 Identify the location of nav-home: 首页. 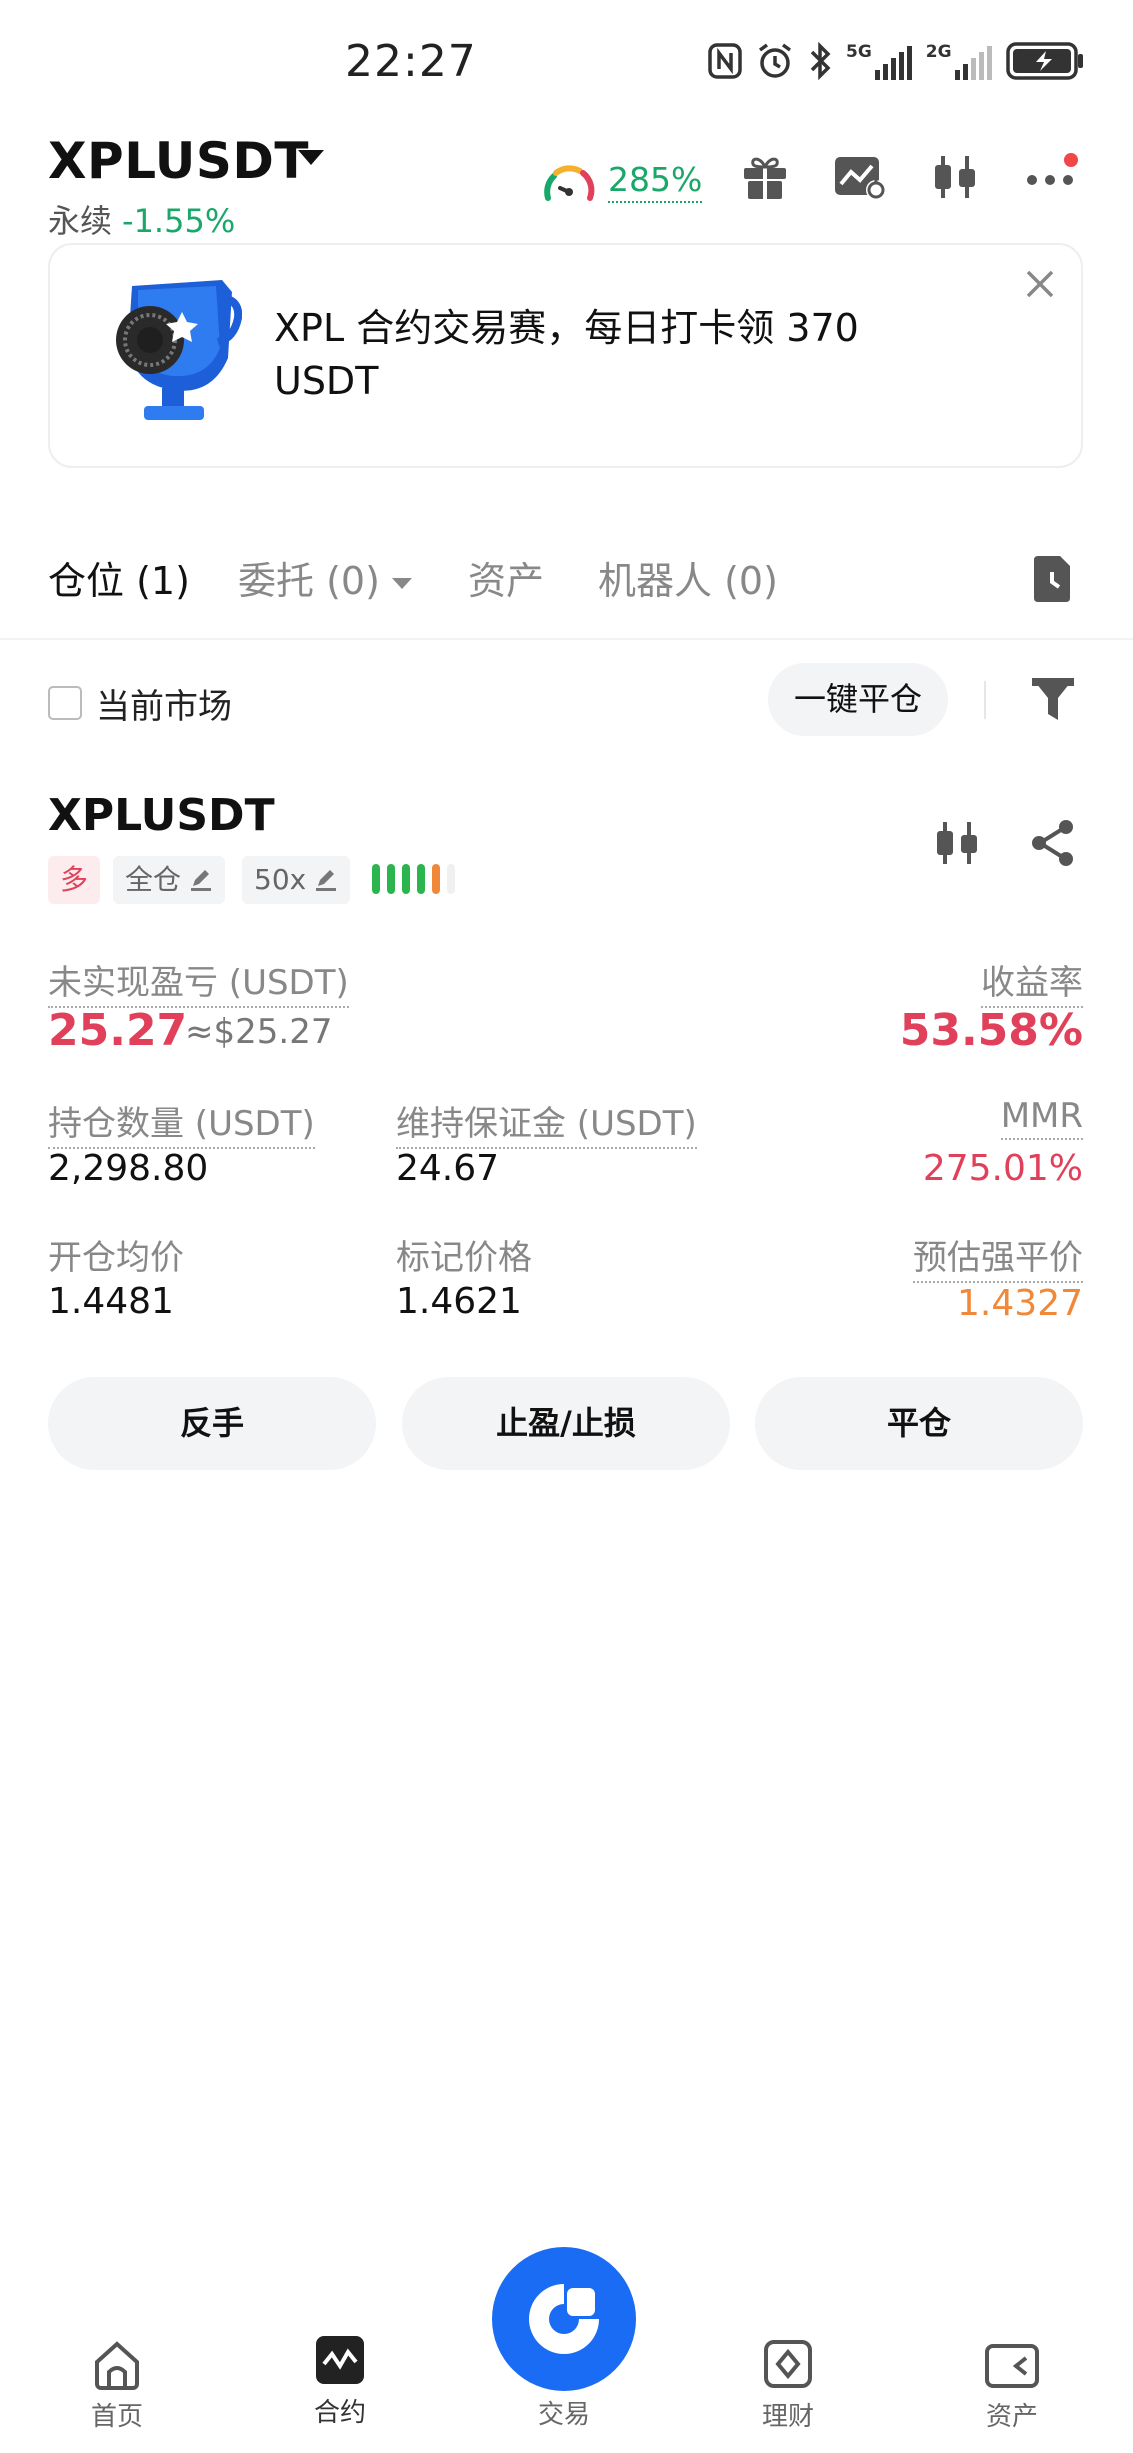
(117, 2381).